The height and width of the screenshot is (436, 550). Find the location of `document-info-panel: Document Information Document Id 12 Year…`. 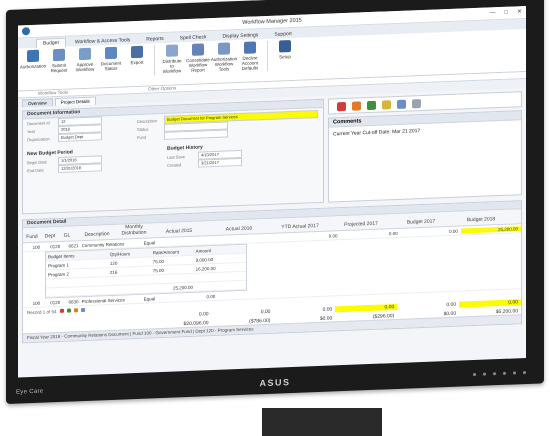

document-info-panel: Document Information Document Id 12 Year… is located at coordinates (173, 156).